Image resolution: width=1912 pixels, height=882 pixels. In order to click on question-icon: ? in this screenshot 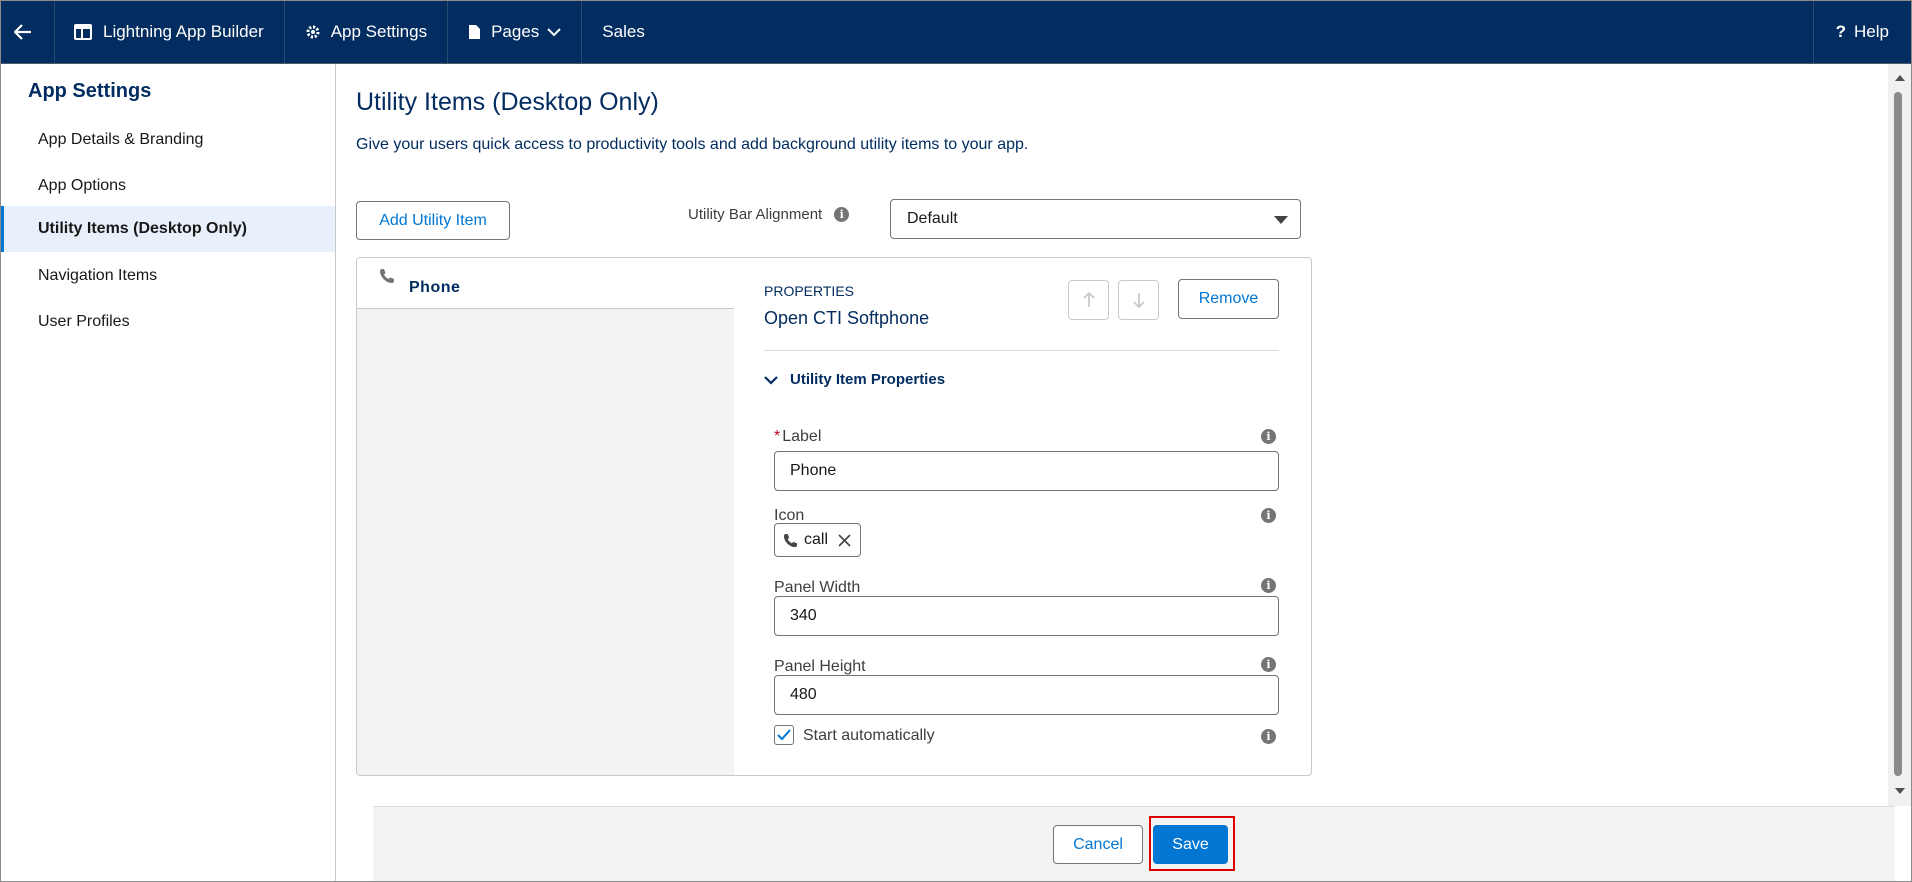, I will do `click(1841, 31)`.